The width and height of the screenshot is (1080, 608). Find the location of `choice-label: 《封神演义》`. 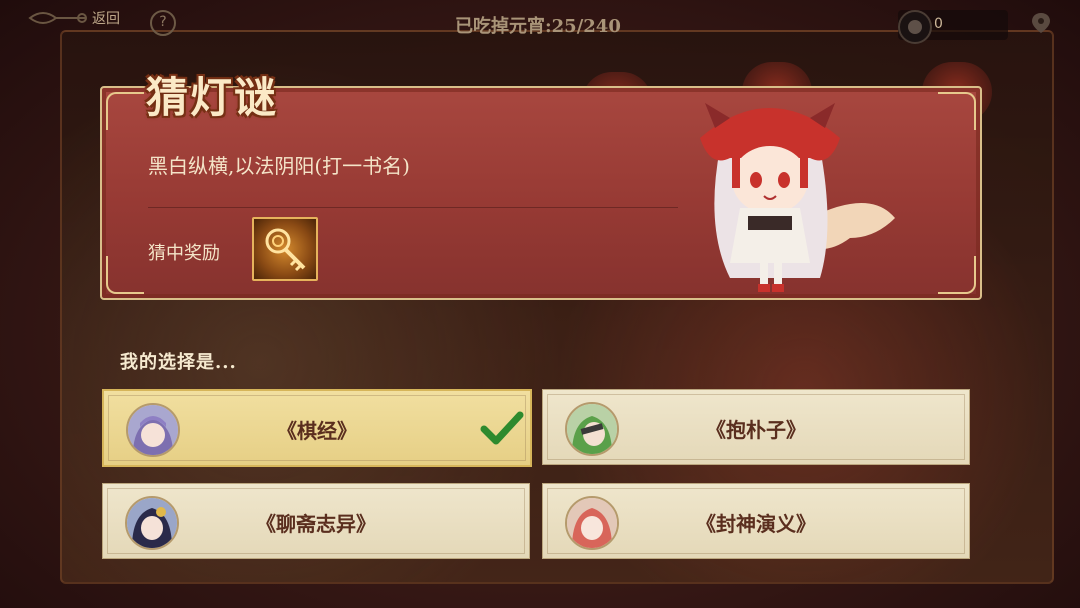

choice-label: 《封神演义》 is located at coordinates (756, 524).